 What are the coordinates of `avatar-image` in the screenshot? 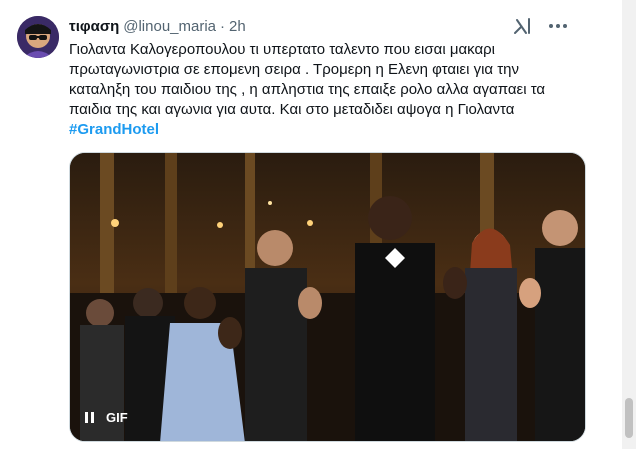 It's located at (38, 37).